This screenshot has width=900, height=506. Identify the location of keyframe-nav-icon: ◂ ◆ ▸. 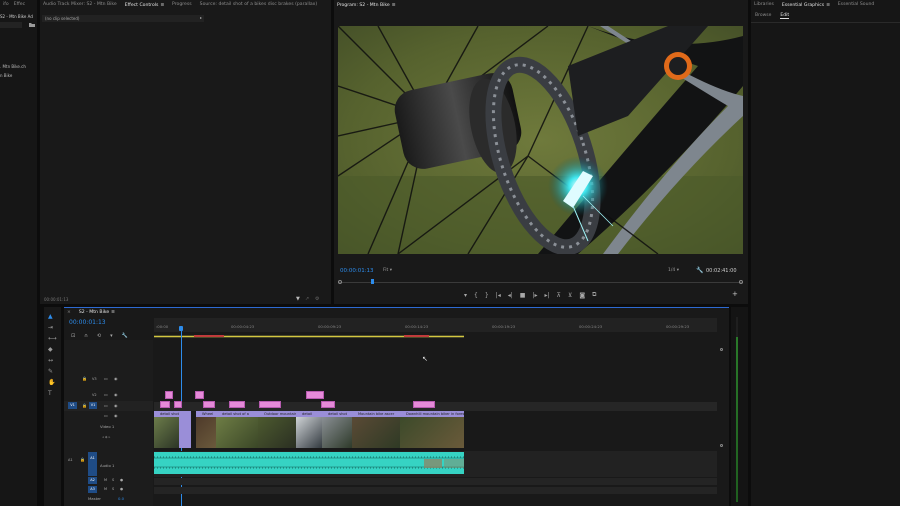
(106, 437).